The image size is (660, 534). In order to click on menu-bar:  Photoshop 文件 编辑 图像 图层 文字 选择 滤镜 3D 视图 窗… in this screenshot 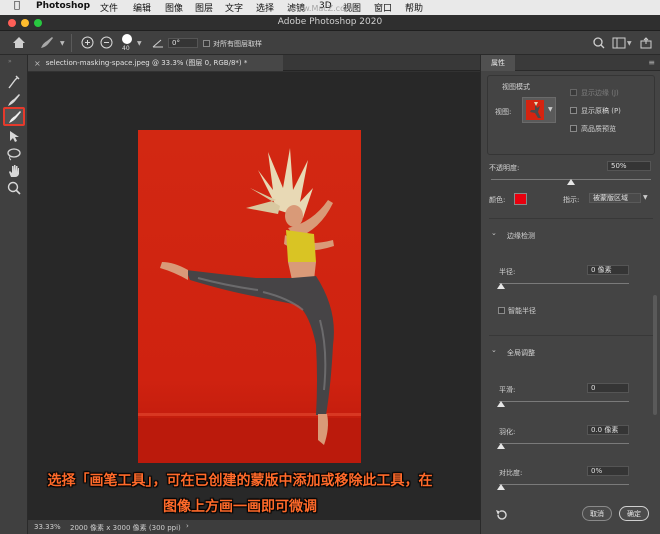, I will do `click(330, 7)`.